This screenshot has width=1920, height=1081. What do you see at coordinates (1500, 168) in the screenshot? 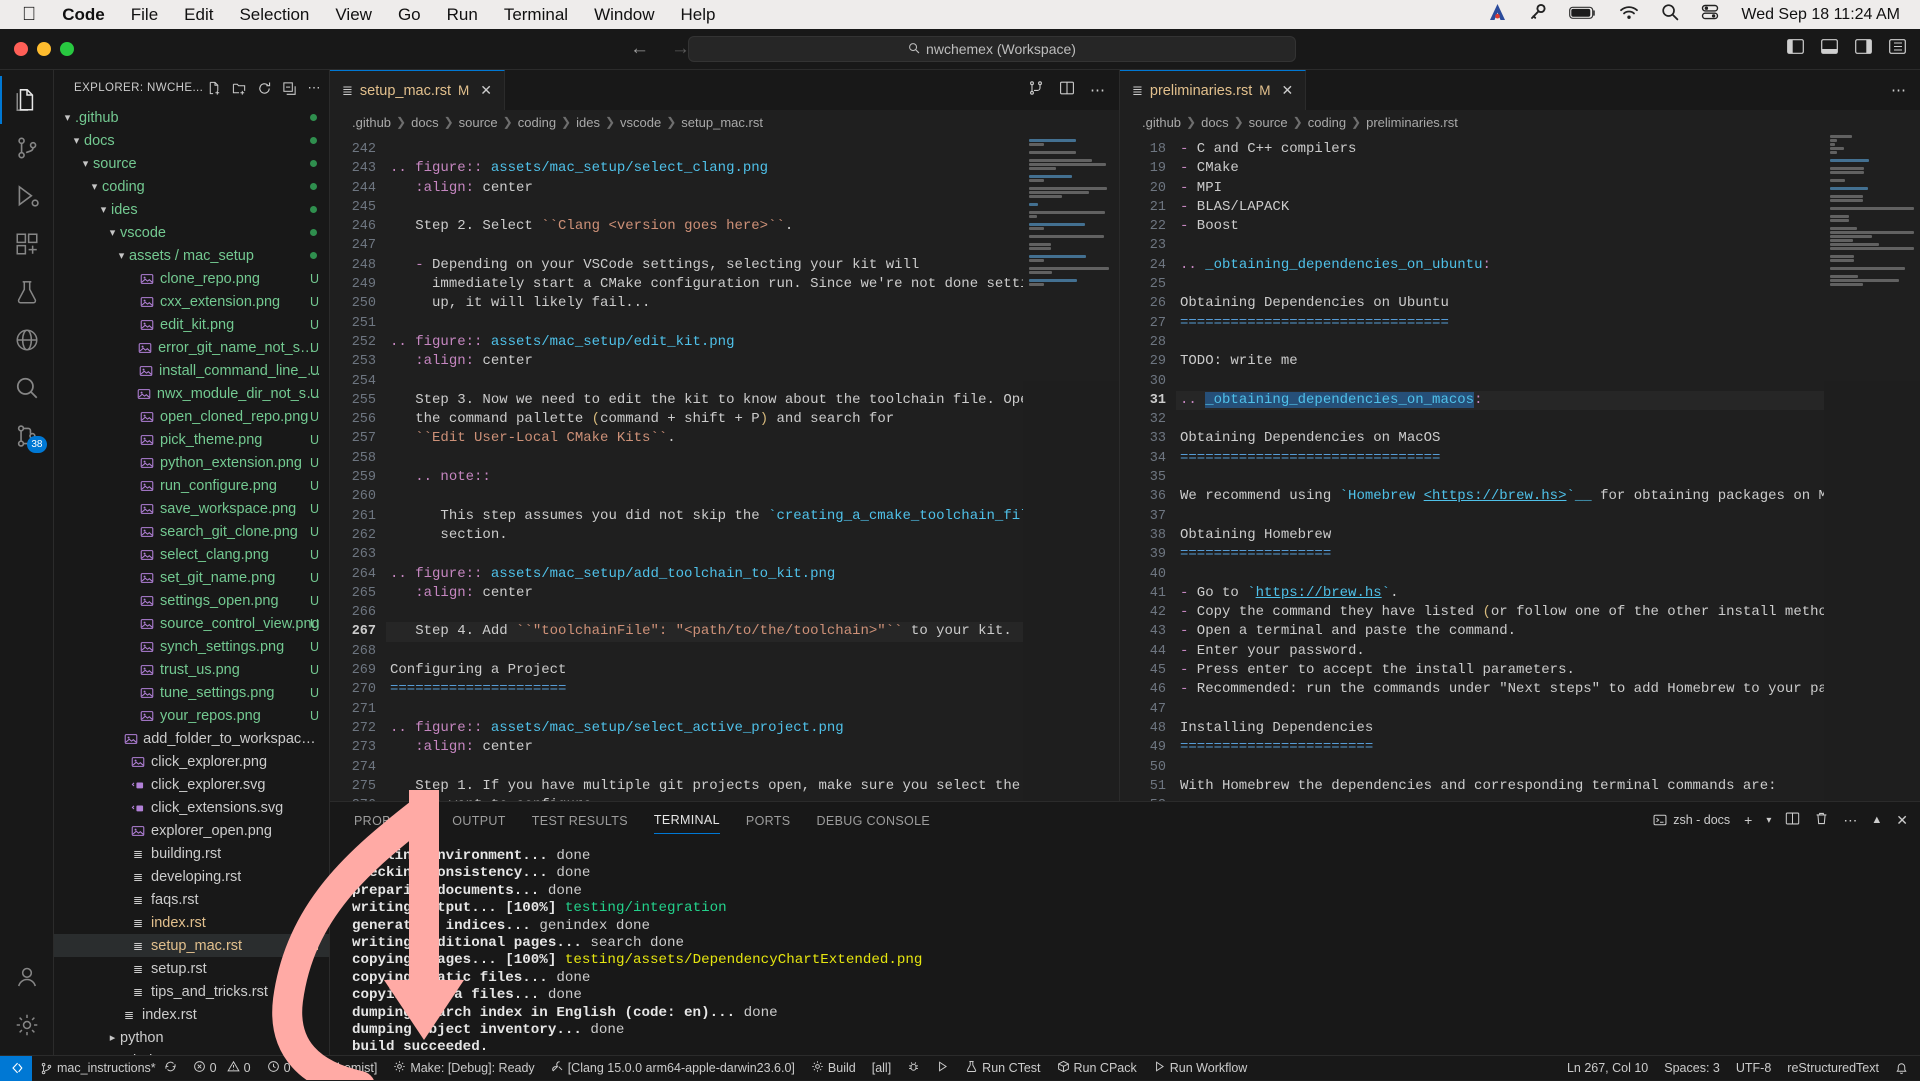
I see `code-line: - CMake` at bounding box center [1500, 168].